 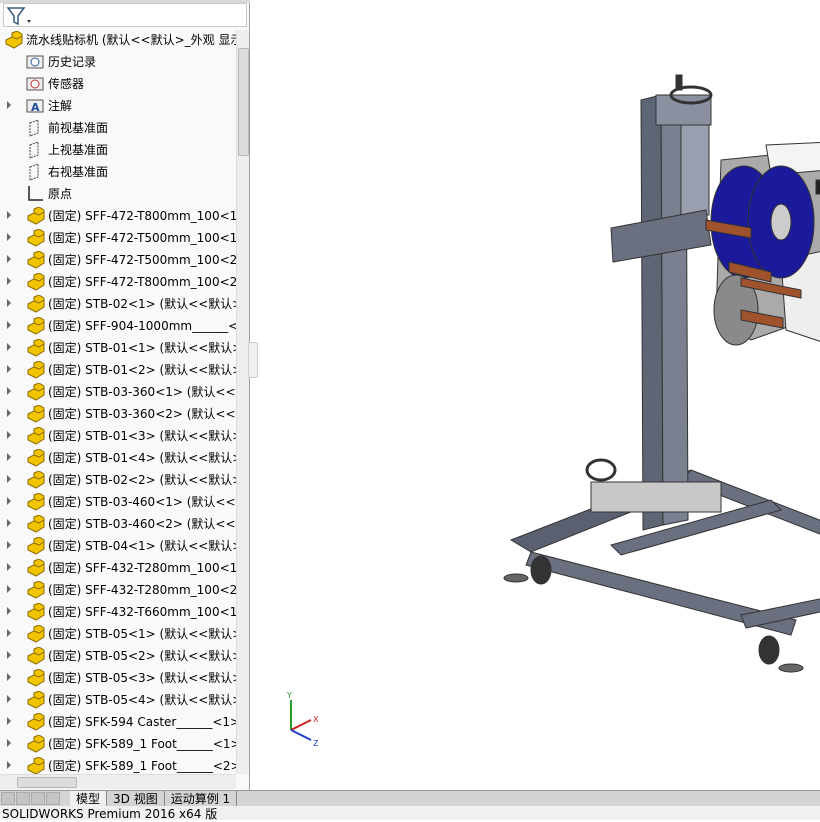 What do you see at coordinates (118, 127) in the screenshot?
I see `tree-item: 前视基准面` at bounding box center [118, 127].